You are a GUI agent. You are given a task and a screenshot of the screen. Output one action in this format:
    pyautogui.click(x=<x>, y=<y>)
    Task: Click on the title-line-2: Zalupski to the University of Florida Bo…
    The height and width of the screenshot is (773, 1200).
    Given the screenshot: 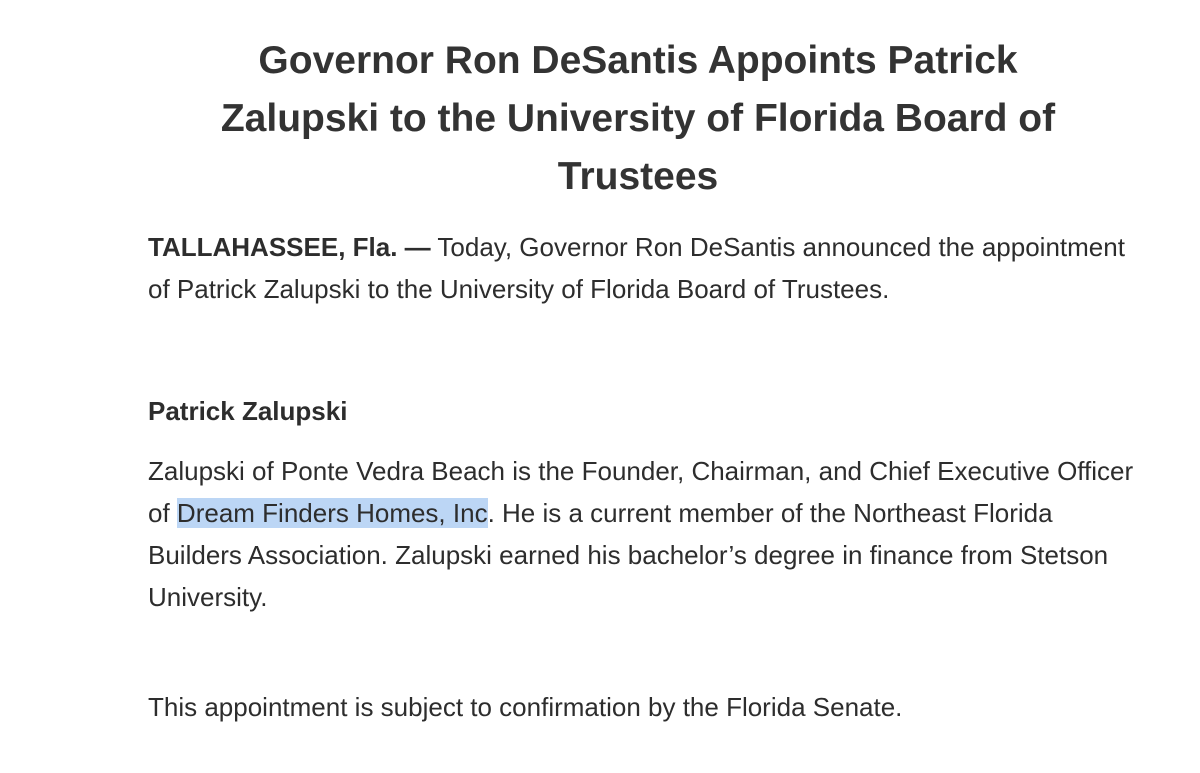 What is the action you would take?
    pyautogui.click(x=638, y=118)
    